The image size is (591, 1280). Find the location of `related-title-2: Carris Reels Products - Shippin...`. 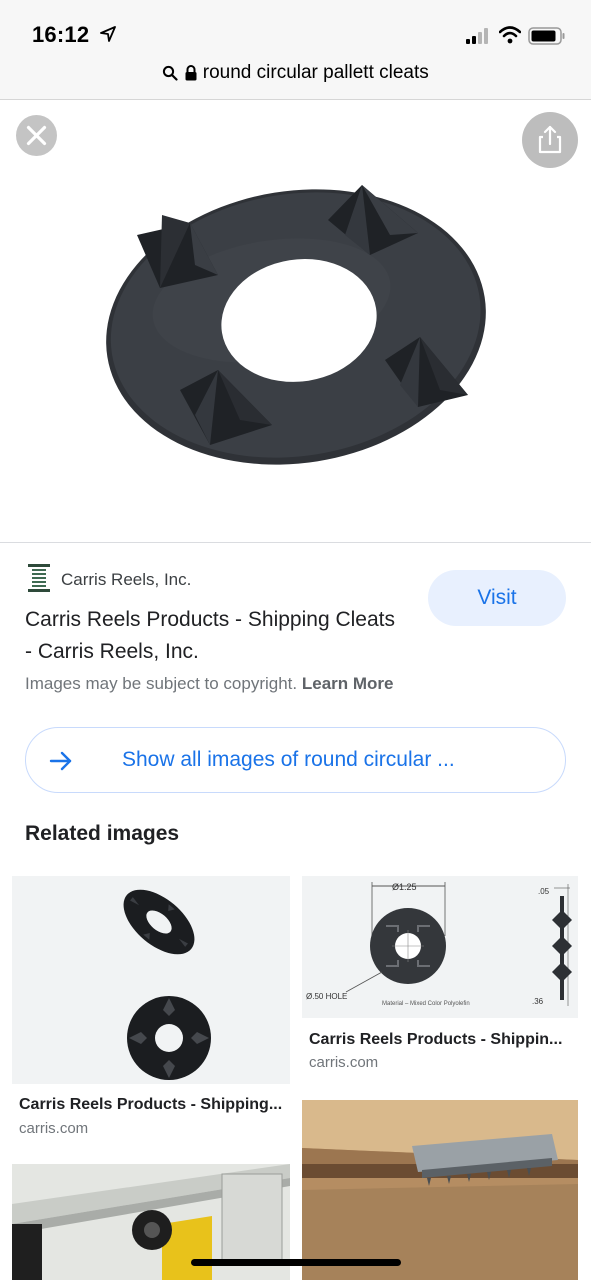

related-title-2: Carris Reels Products - Shippin... is located at coordinates (435, 1040).